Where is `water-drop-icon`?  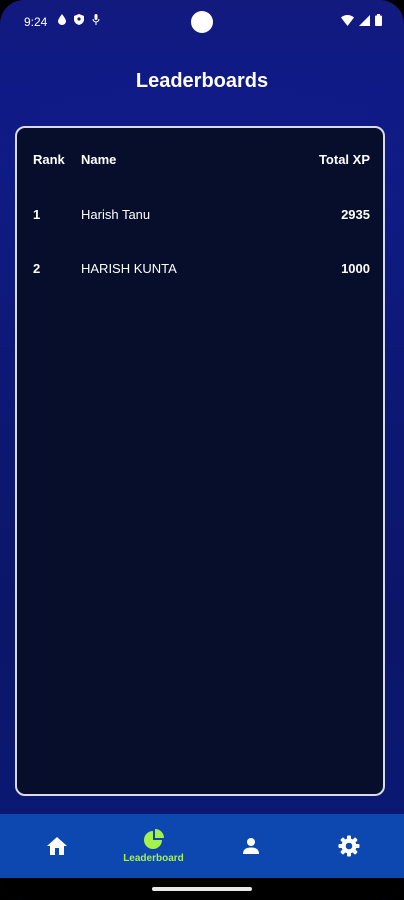 water-drop-icon is located at coordinates (62, 19).